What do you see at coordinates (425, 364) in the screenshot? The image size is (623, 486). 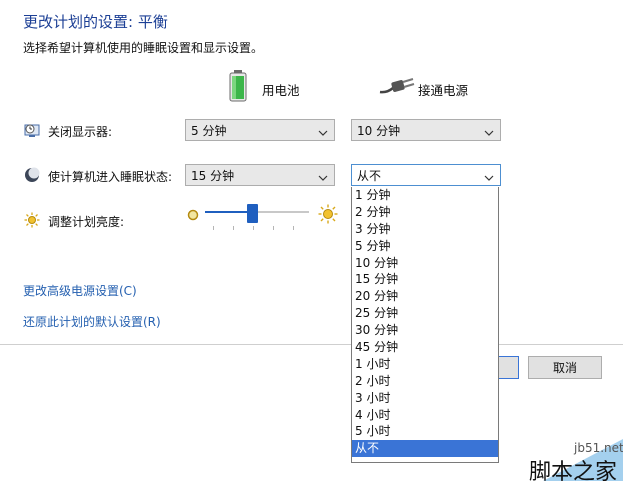 I see `dropdown-option: 1 小时` at bounding box center [425, 364].